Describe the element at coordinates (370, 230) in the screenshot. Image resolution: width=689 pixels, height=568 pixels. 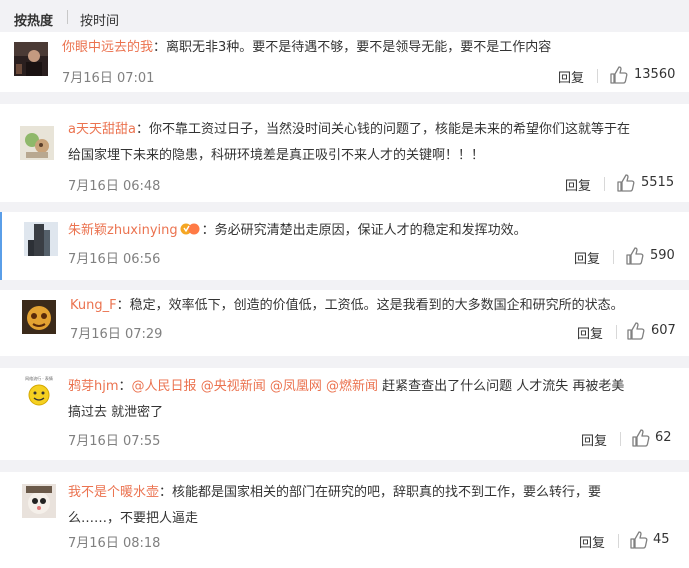
I see `comment-body: 务必研究清楚出走原因，保证人才的稳定和发挥功效。` at that location.